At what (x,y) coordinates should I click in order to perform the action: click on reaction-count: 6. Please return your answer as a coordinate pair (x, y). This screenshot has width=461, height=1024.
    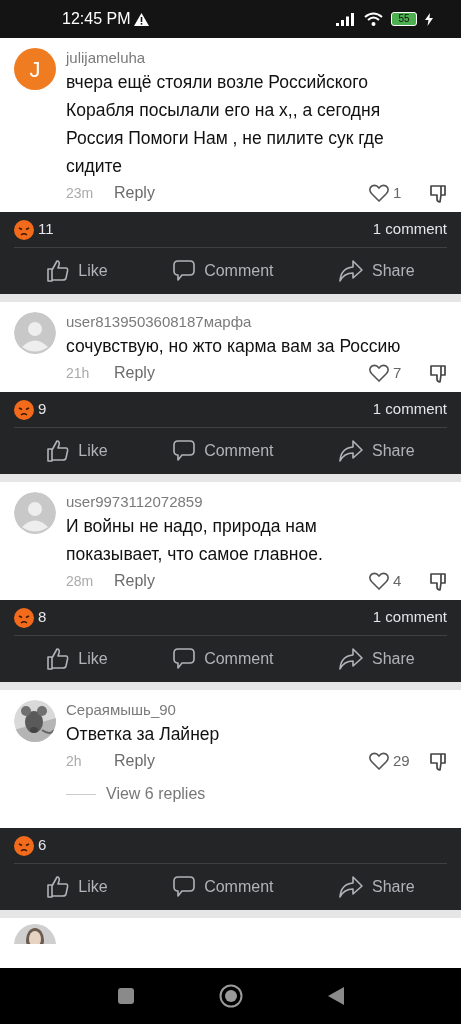
    Looking at the image, I should click on (42, 845).